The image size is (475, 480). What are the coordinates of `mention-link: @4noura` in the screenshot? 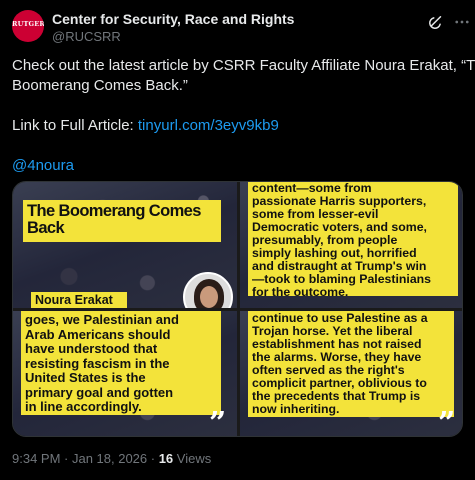 It's located at (237, 166).